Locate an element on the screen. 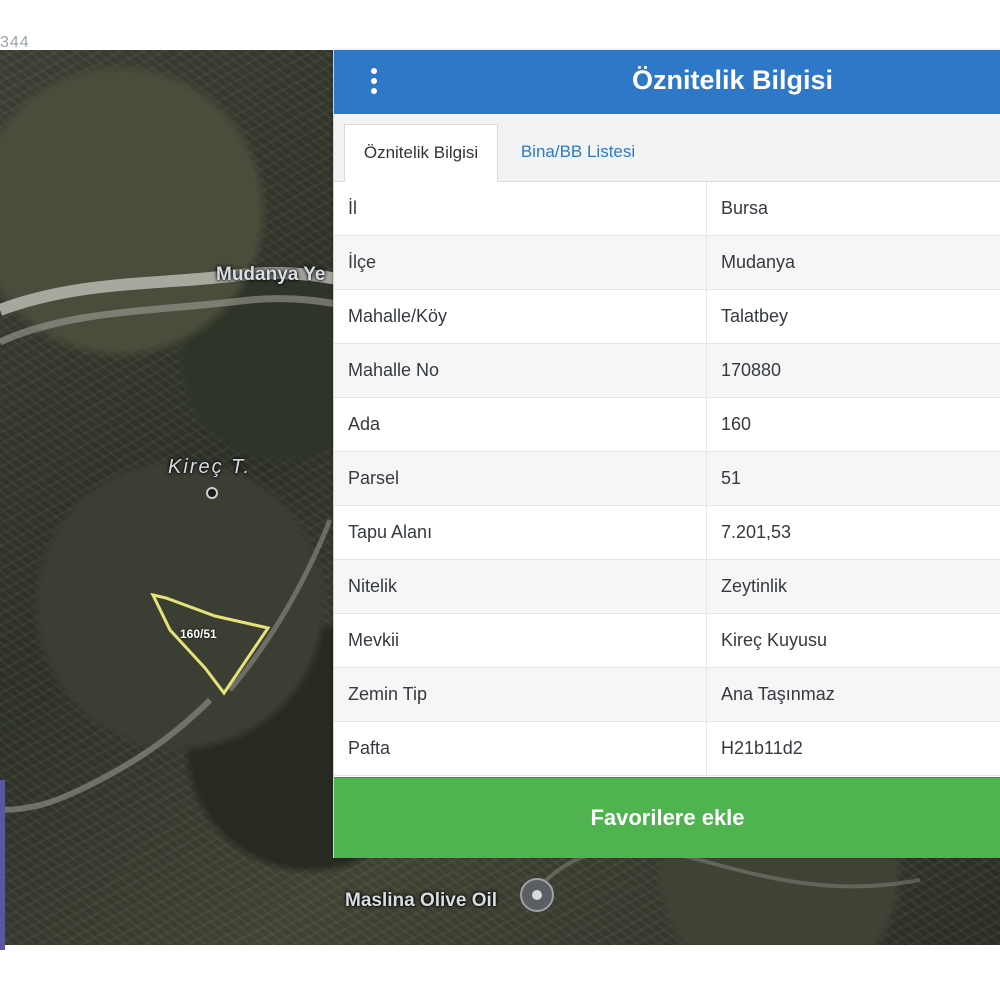 This screenshot has width=1000, height=1000. tab-attribute-info: Öznitelik Bilgisi is located at coordinates (421, 153).